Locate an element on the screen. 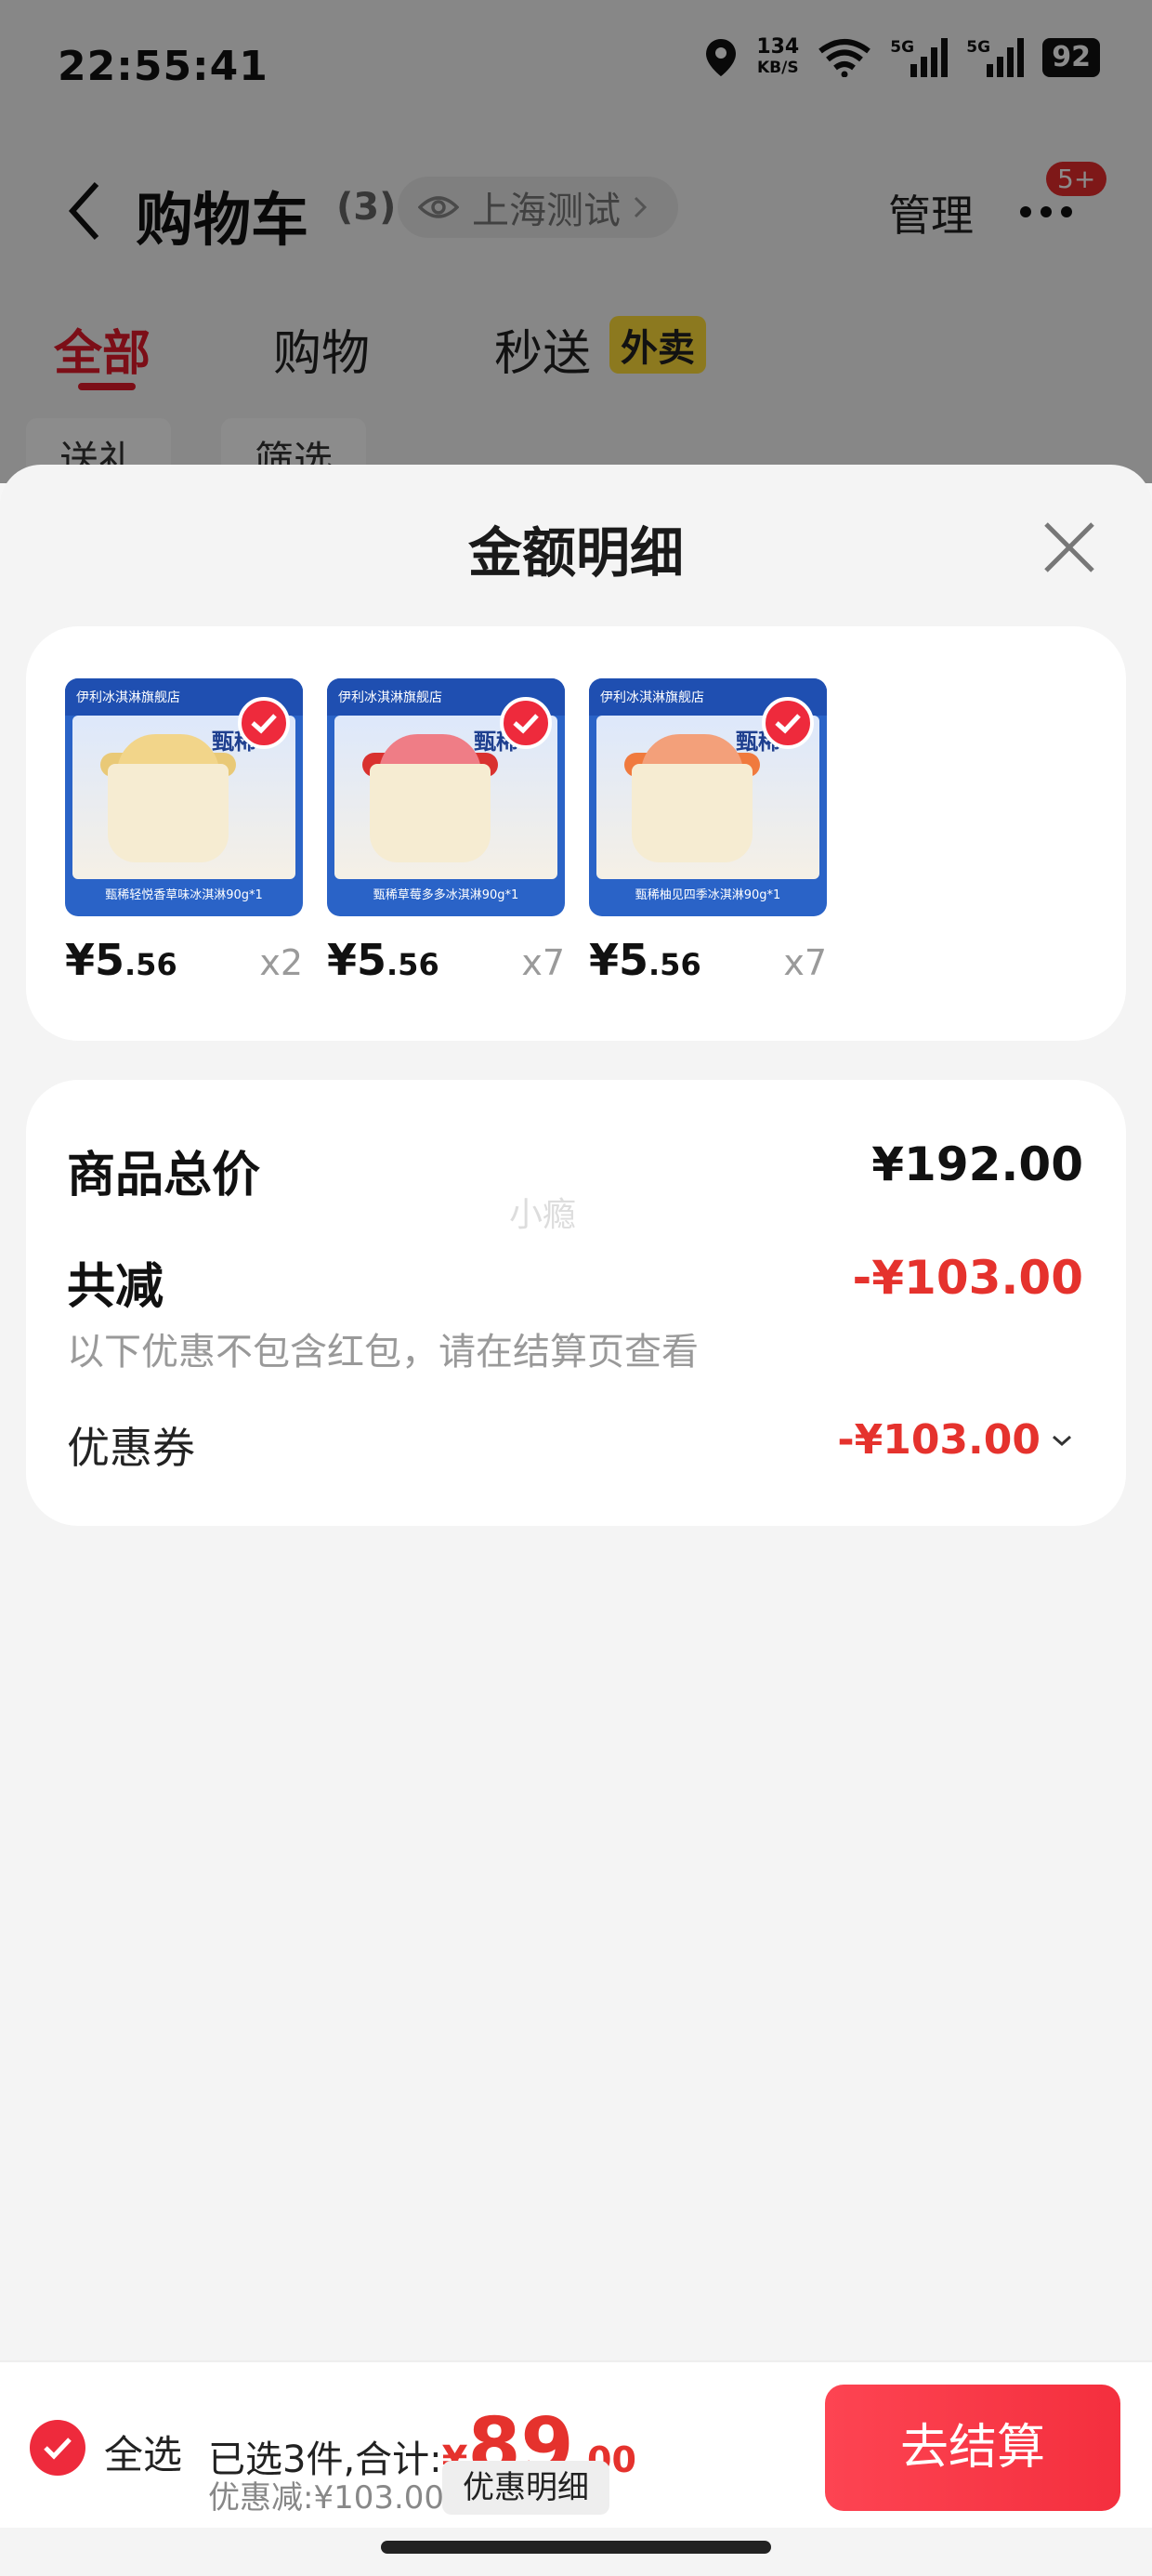  discount-note: 以下优惠不包含红包，请在结算页查看 is located at coordinates (383, 1352).